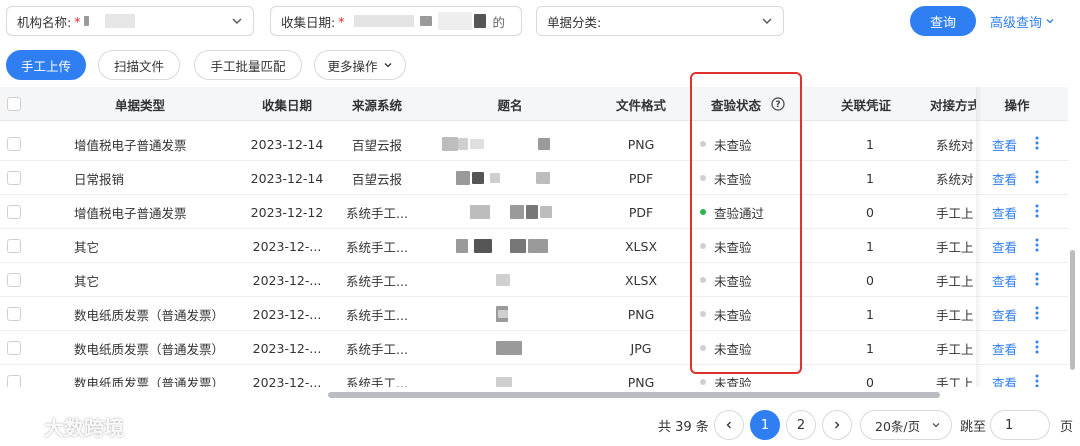 Image resolution: width=1080 pixels, height=446 pixels. What do you see at coordinates (641, 280) in the screenshot?
I see `cell-file-format: XLSX` at bounding box center [641, 280].